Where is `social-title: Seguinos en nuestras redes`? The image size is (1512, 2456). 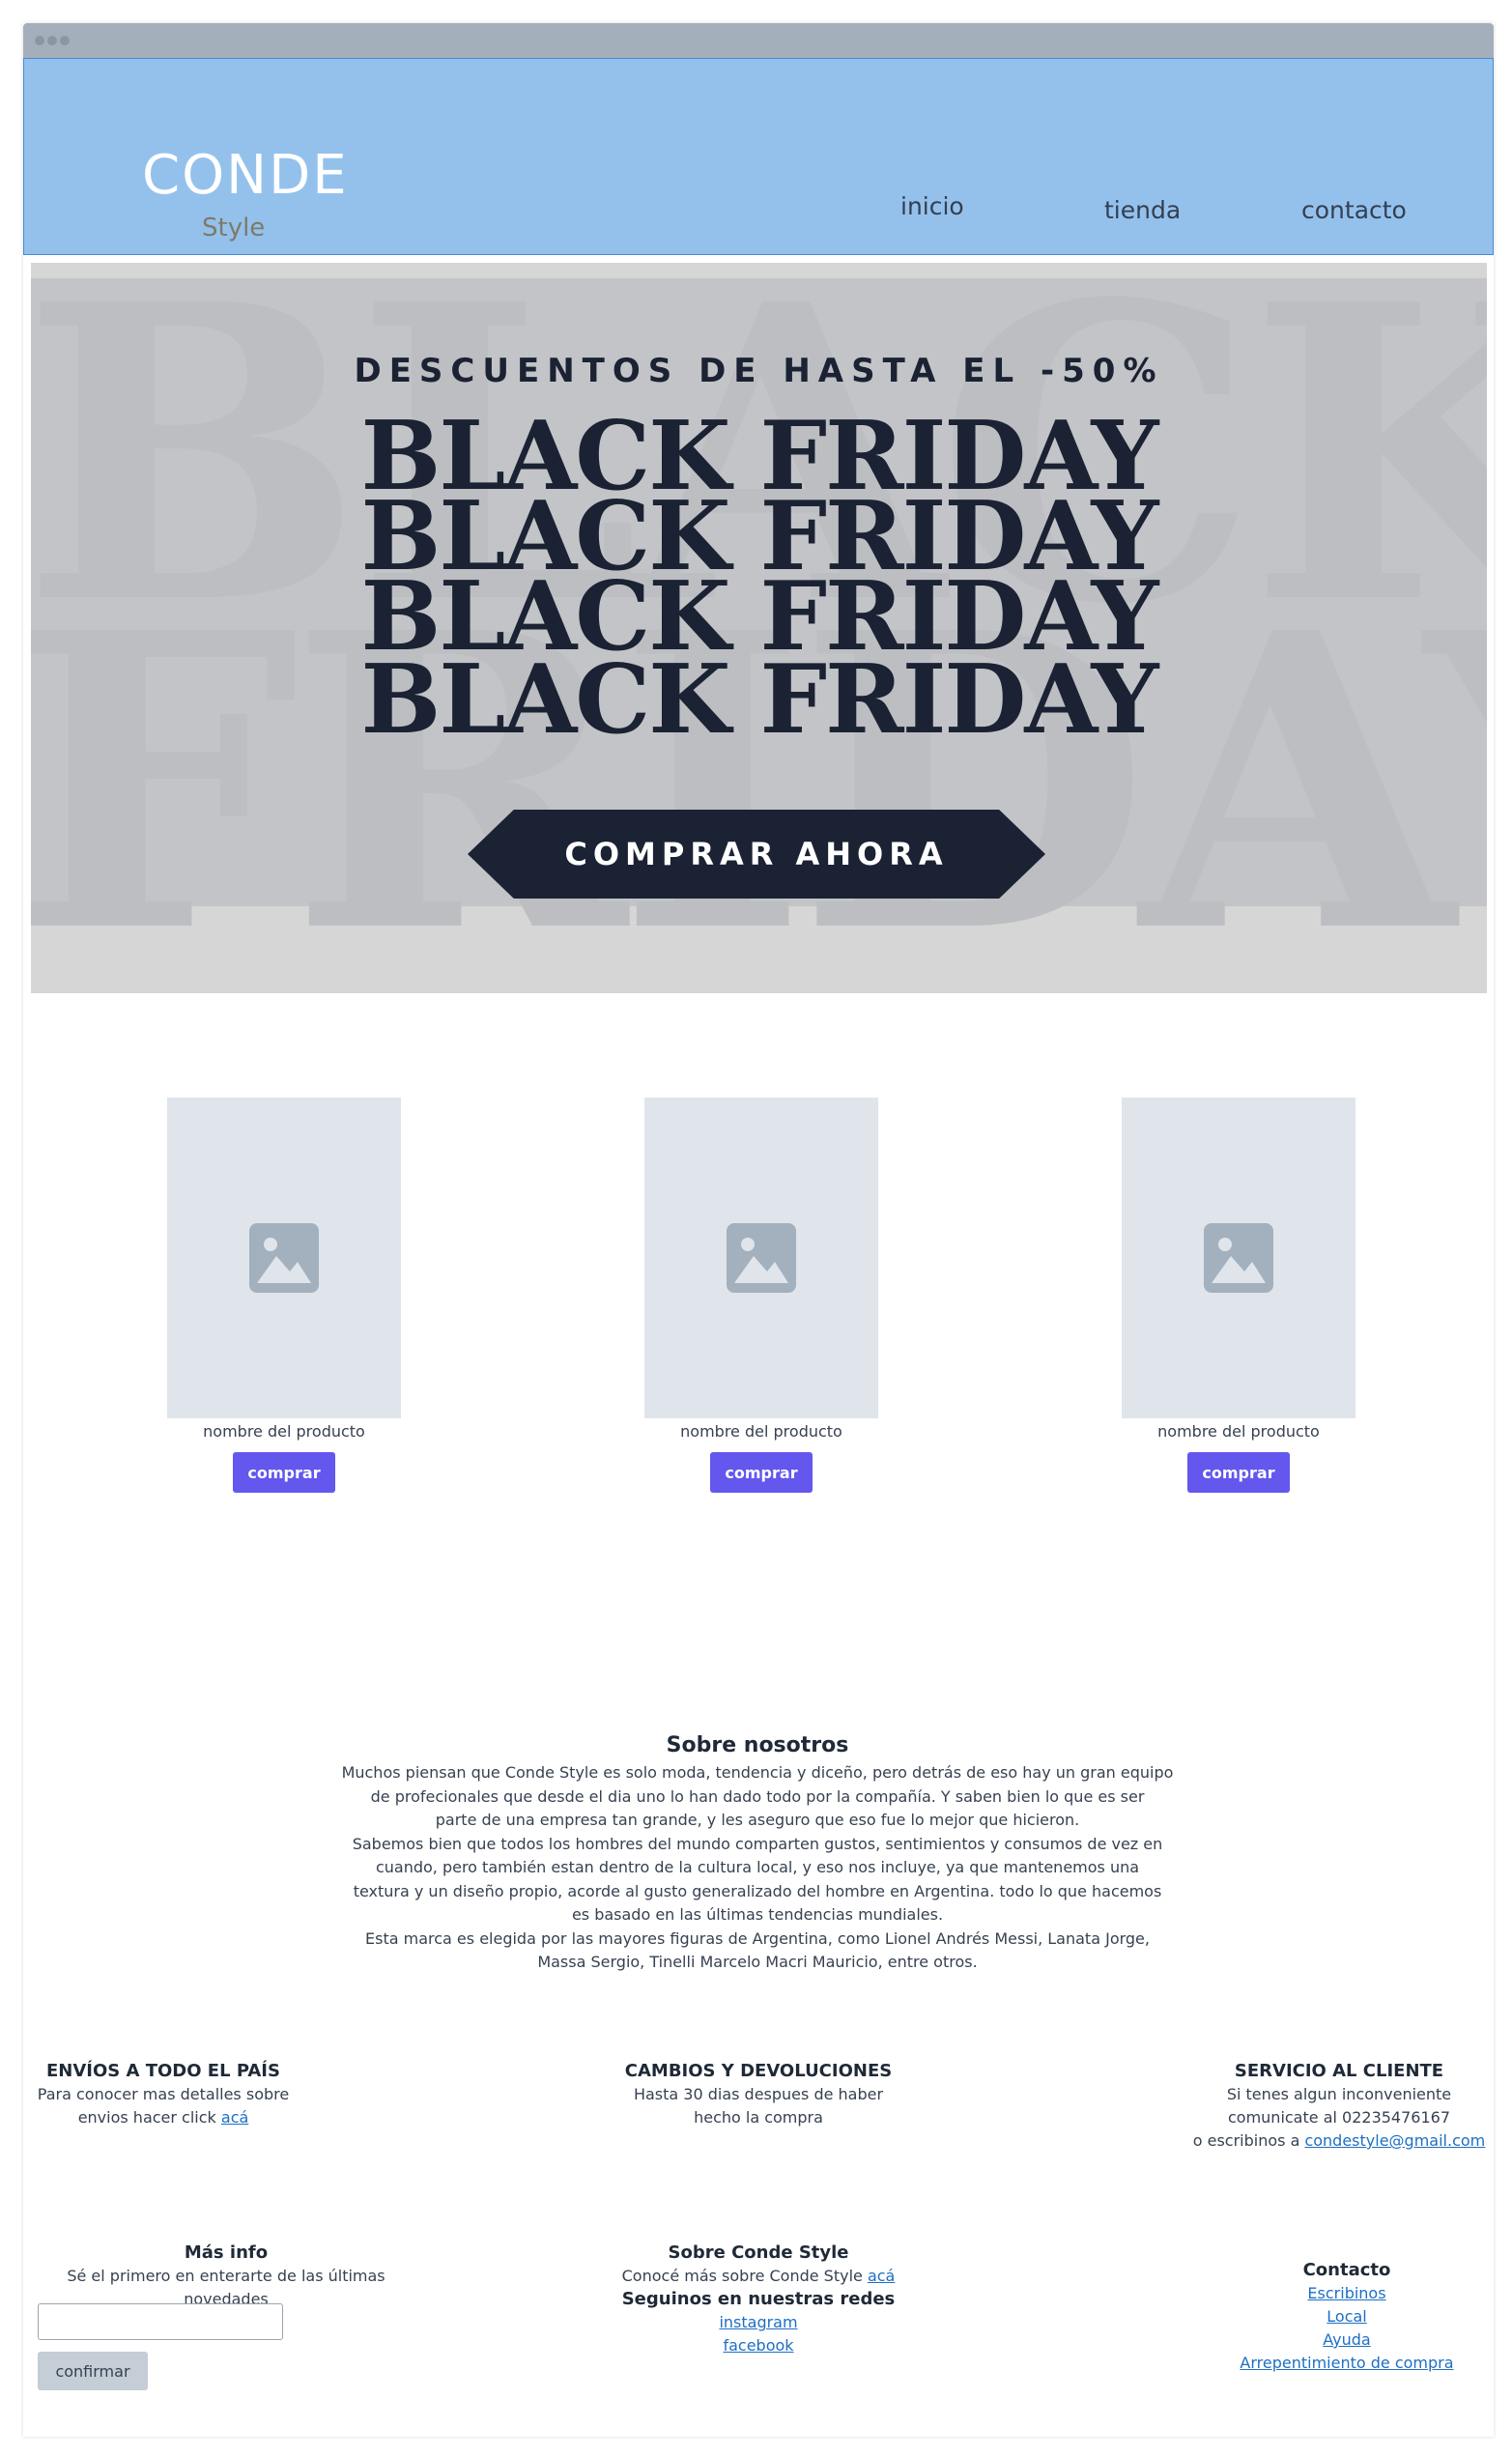
social-title: Seguinos en nuestras redes is located at coordinates (758, 2299).